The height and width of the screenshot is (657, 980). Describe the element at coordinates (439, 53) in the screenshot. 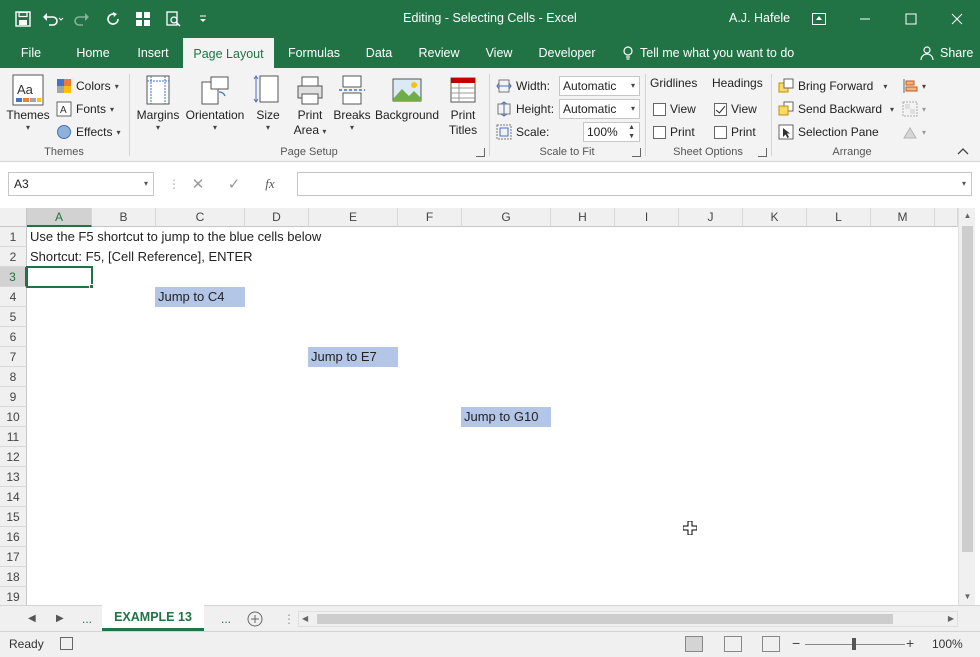

I see `tab-review: Review` at that location.